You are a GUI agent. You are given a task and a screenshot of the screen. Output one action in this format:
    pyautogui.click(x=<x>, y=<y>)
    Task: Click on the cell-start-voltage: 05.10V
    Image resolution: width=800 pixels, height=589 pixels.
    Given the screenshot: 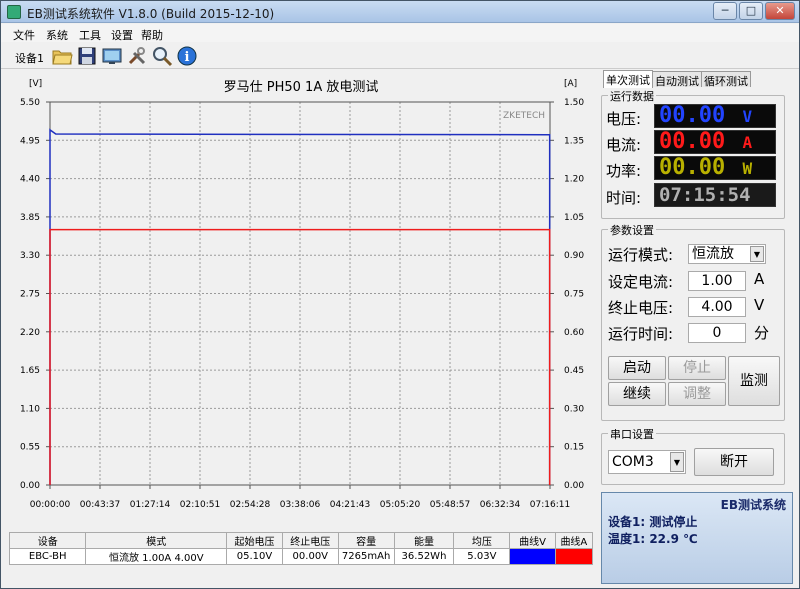 What is the action you would take?
    pyautogui.click(x=254, y=556)
    